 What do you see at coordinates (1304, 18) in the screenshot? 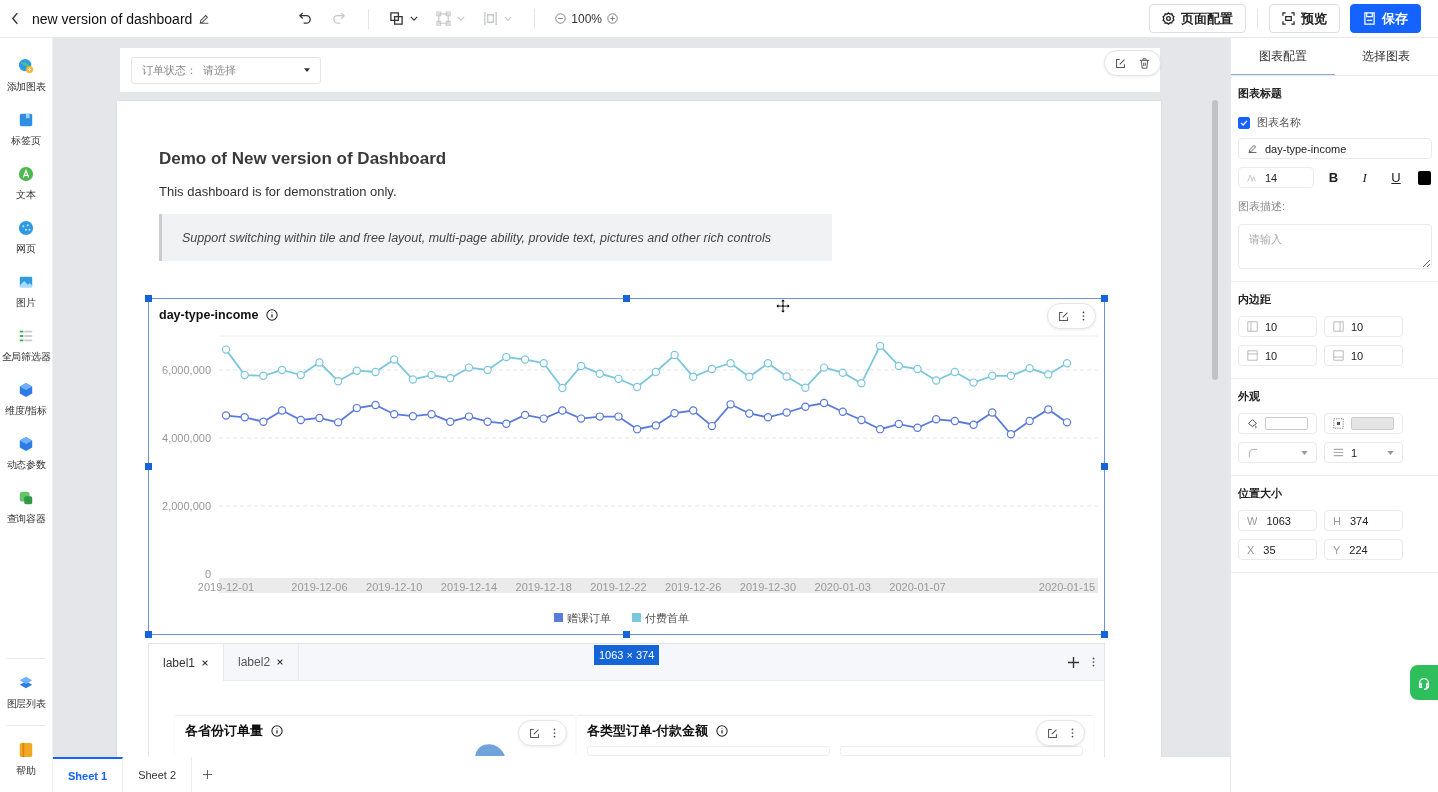
I see `preview-button: 预览` at bounding box center [1304, 18].